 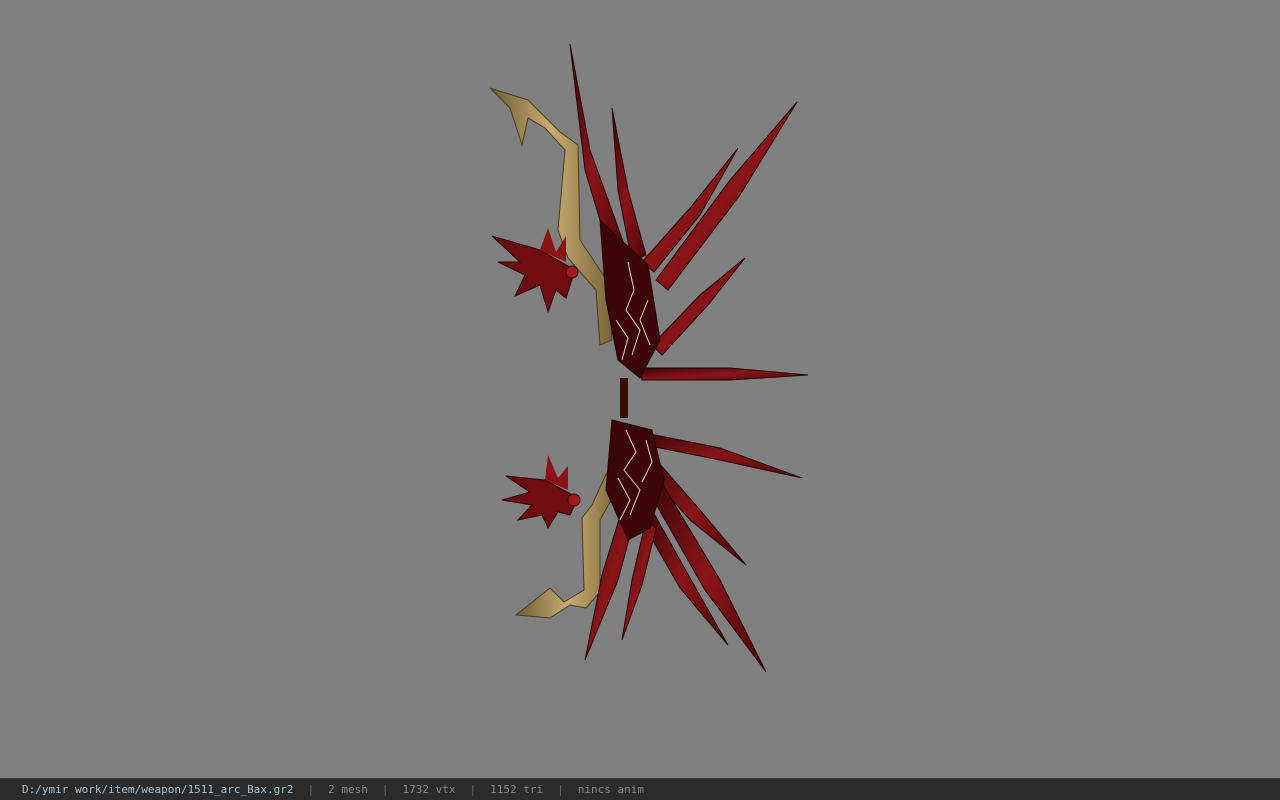 I want to click on upper-tuft, so click(x=535, y=271).